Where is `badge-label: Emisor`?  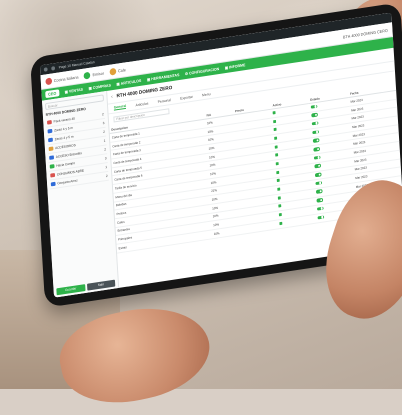 badge-label: Emisor is located at coordinates (98, 73).